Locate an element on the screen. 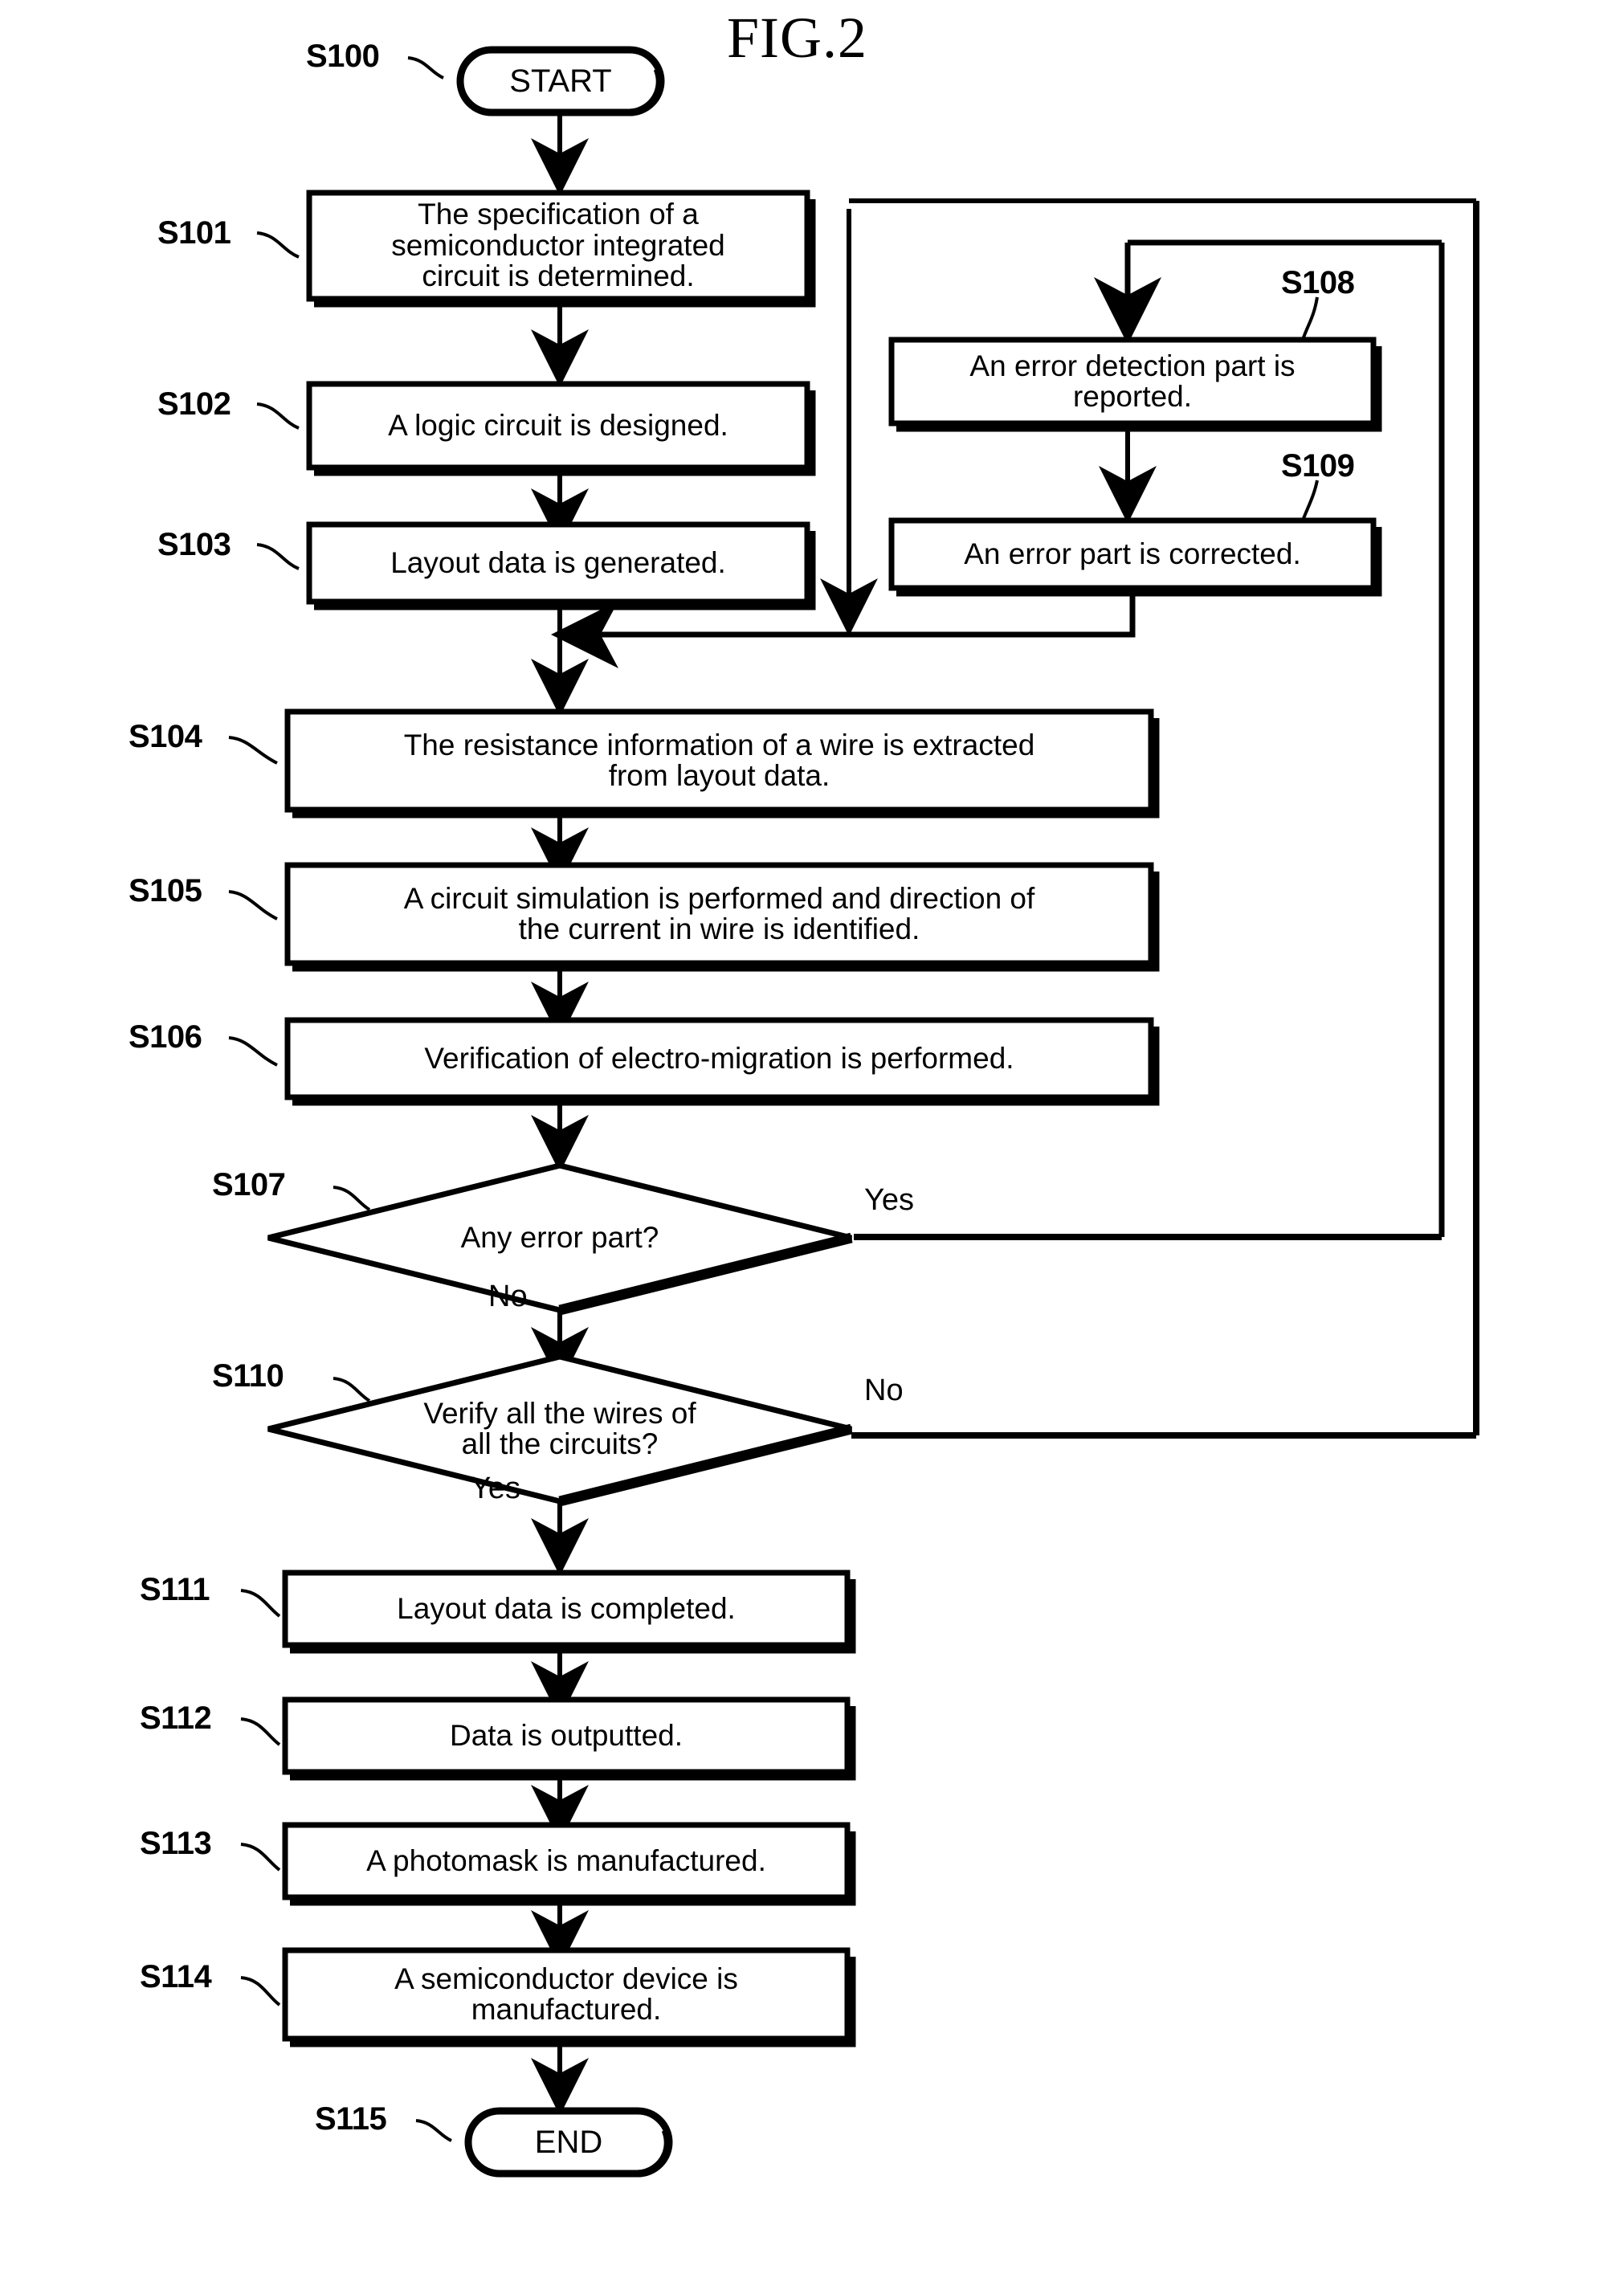 This screenshot has width=1624, height=2278. ref-label-S115: S115 is located at coordinates (351, 2119).